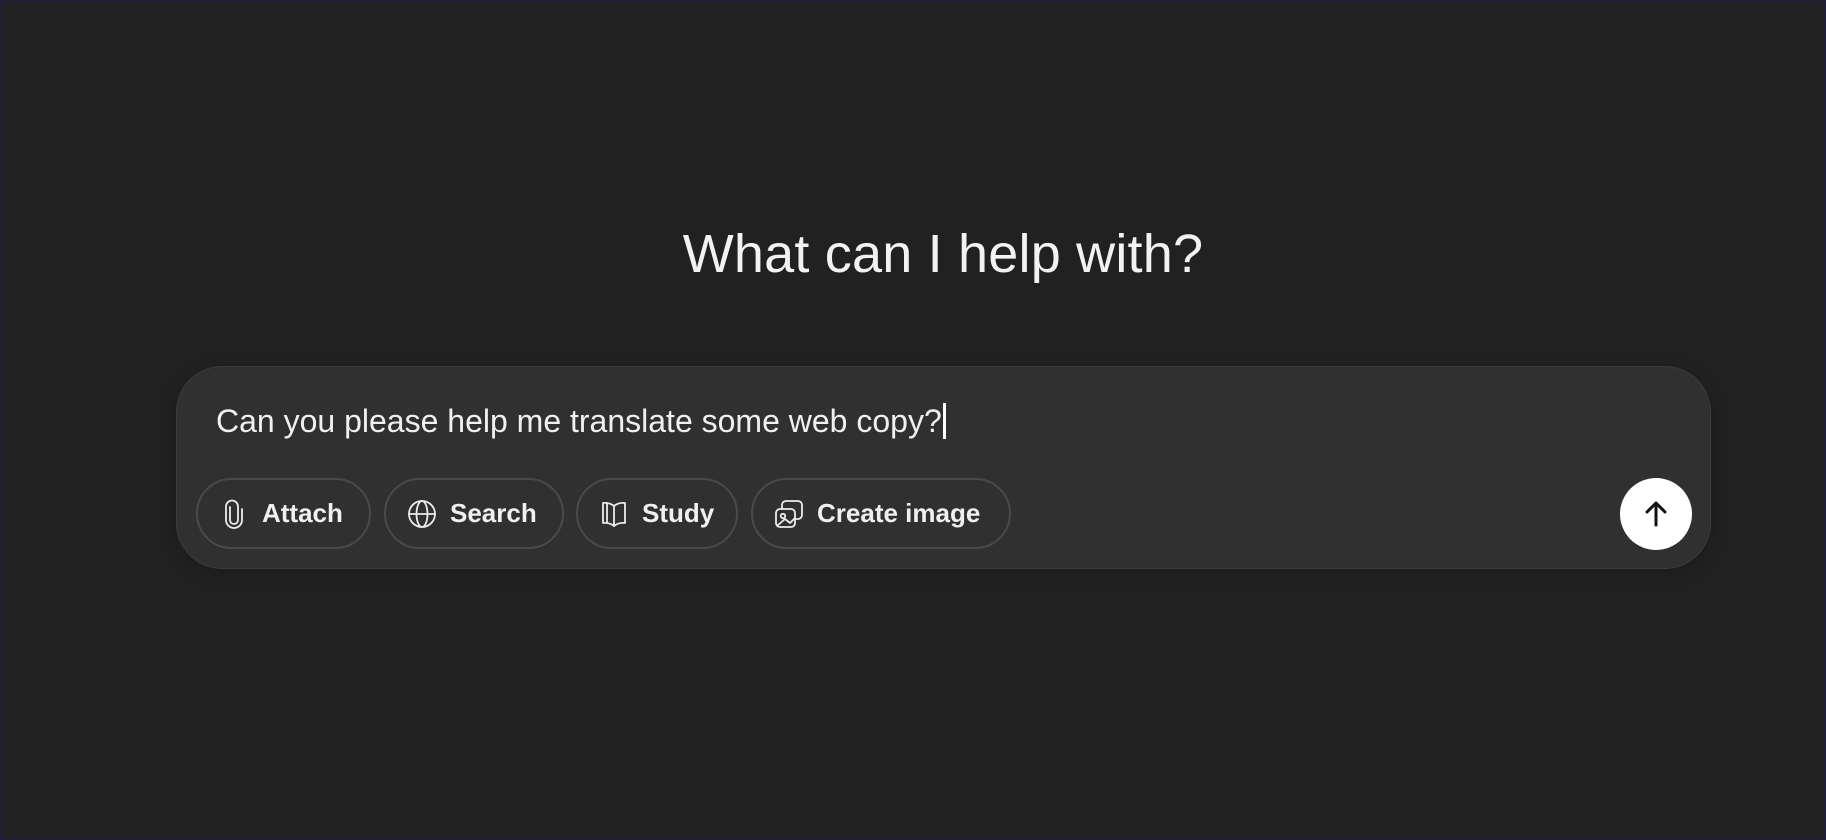 Image resolution: width=1826 pixels, height=840 pixels. Describe the element at coordinates (493, 513) in the screenshot. I see `search-label: Search` at that location.